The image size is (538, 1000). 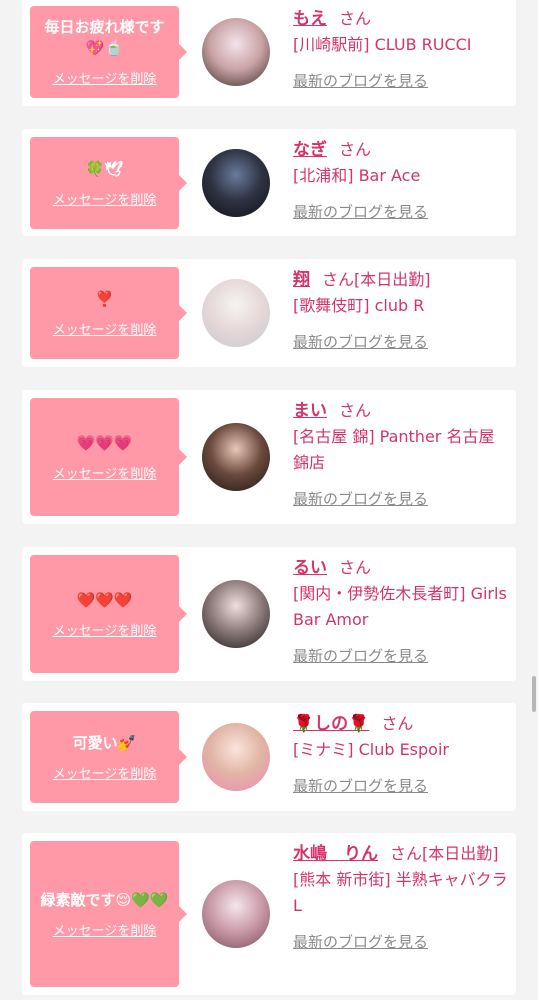 I want to click on shop-name: [歌舞伎町] club R, so click(x=359, y=305).